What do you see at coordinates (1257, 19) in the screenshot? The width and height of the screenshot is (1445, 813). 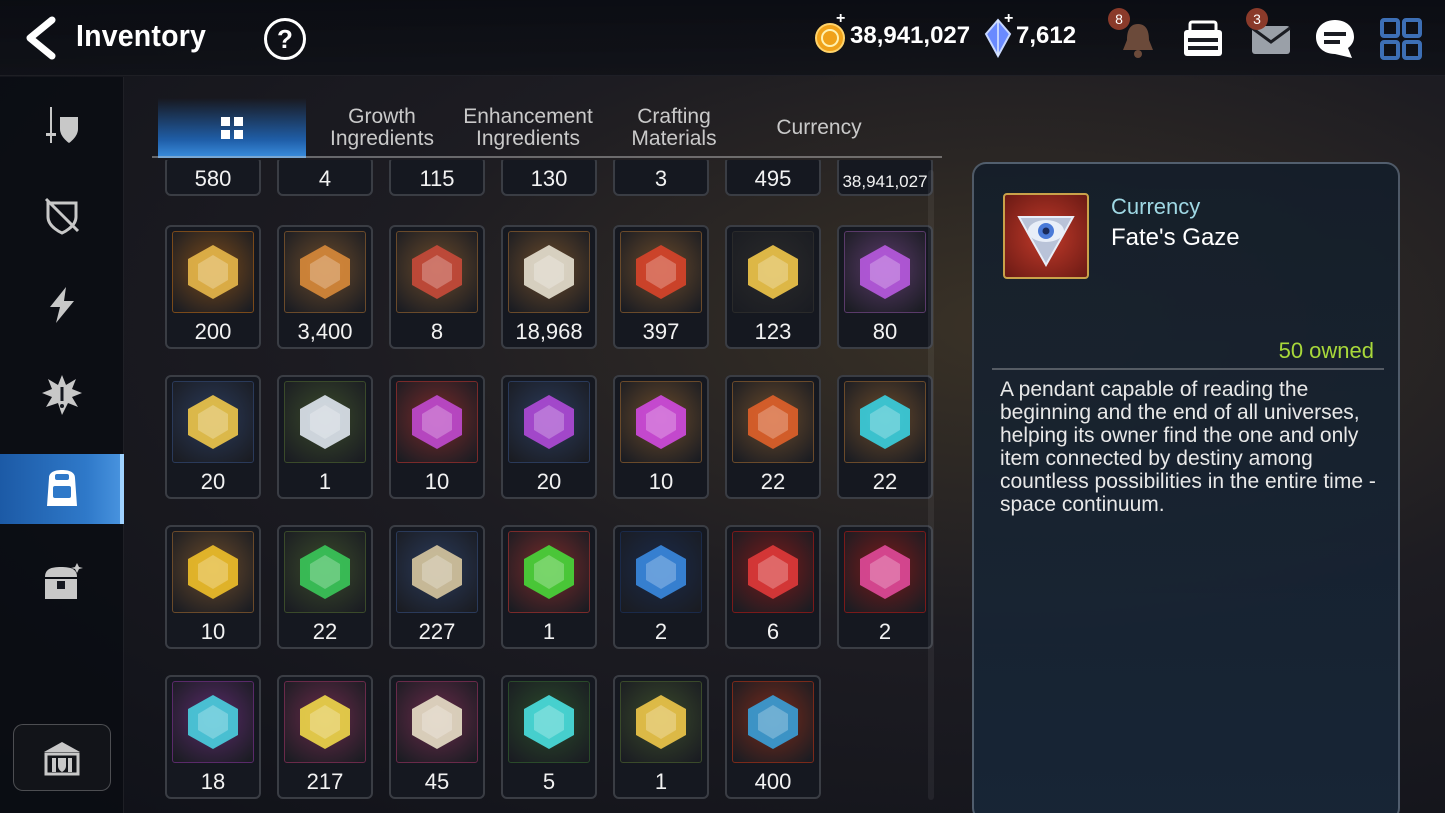 I see `mail-badge: 3` at bounding box center [1257, 19].